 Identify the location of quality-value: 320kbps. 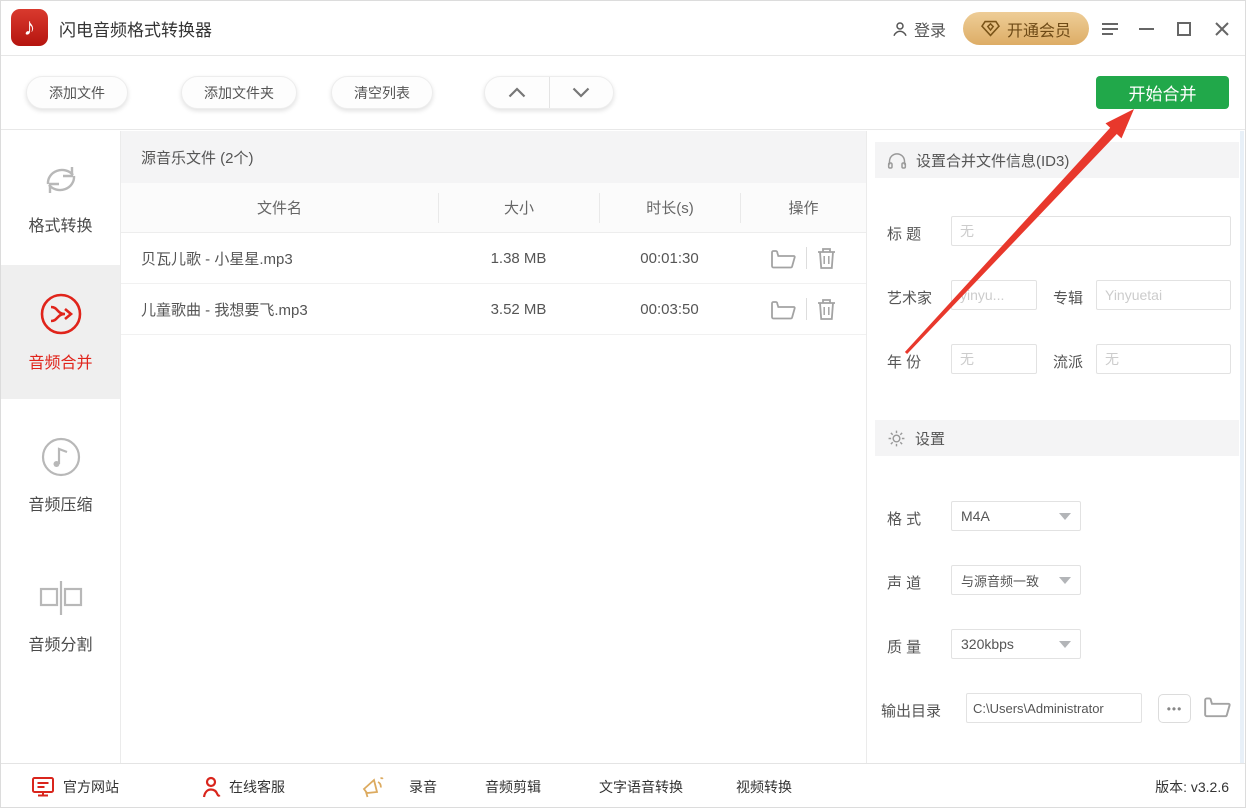
(987, 644).